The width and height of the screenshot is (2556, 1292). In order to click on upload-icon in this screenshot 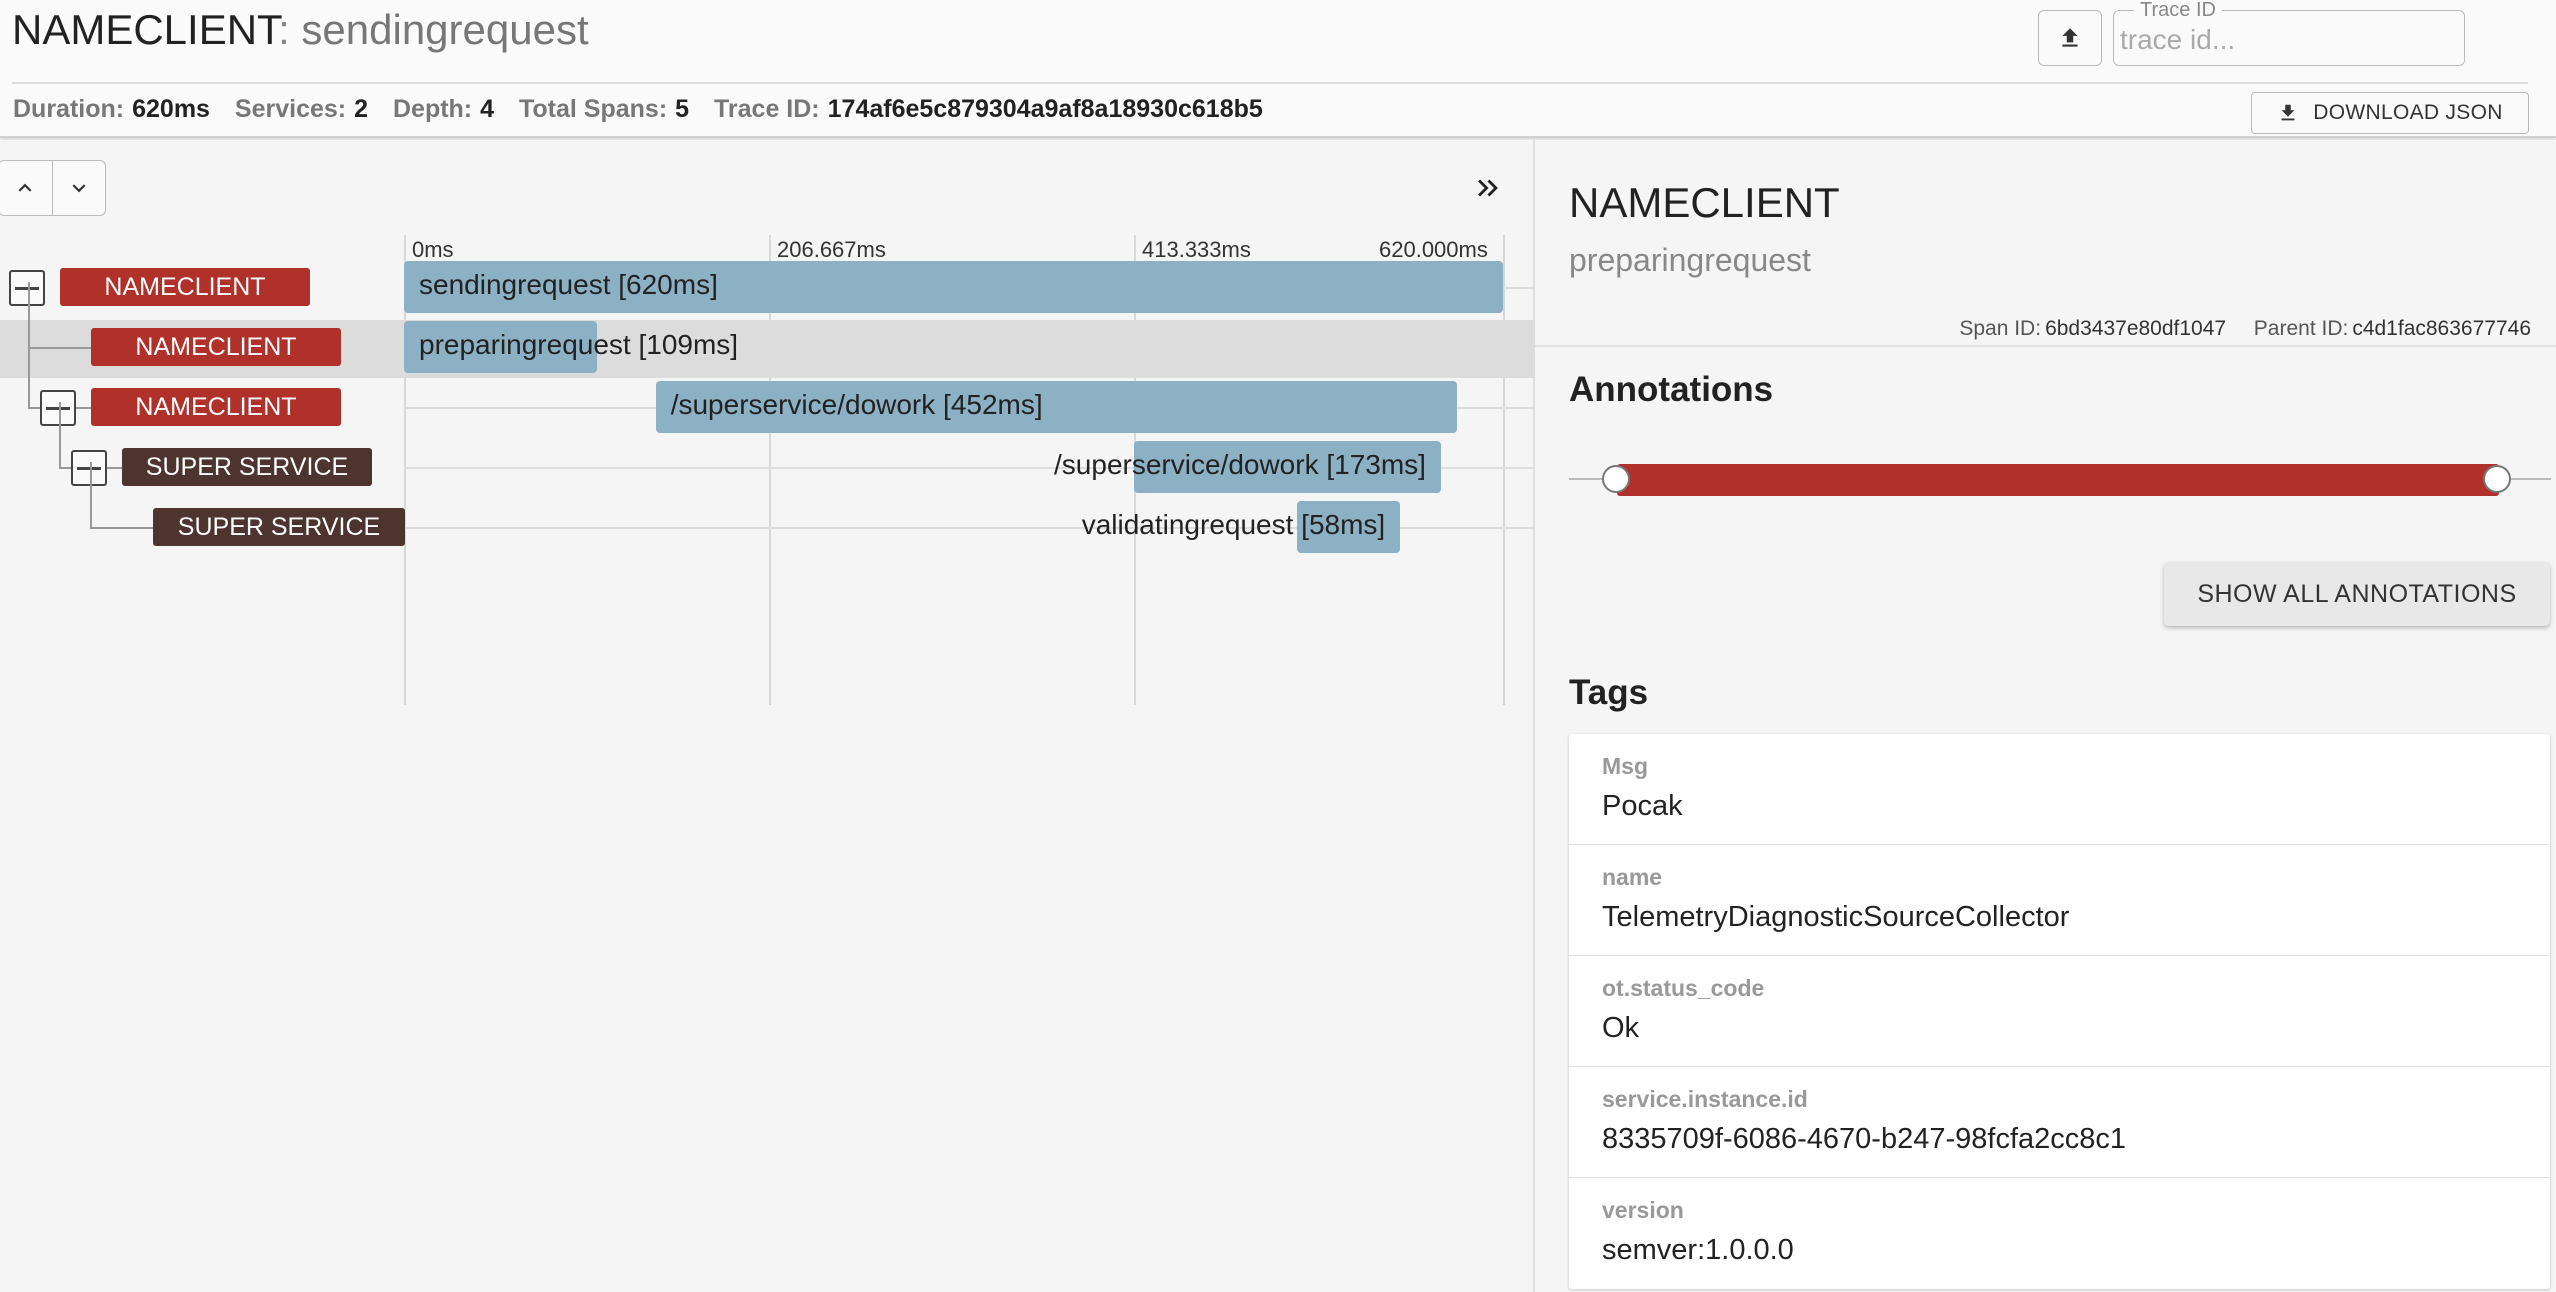, I will do `click(2070, 37)`.